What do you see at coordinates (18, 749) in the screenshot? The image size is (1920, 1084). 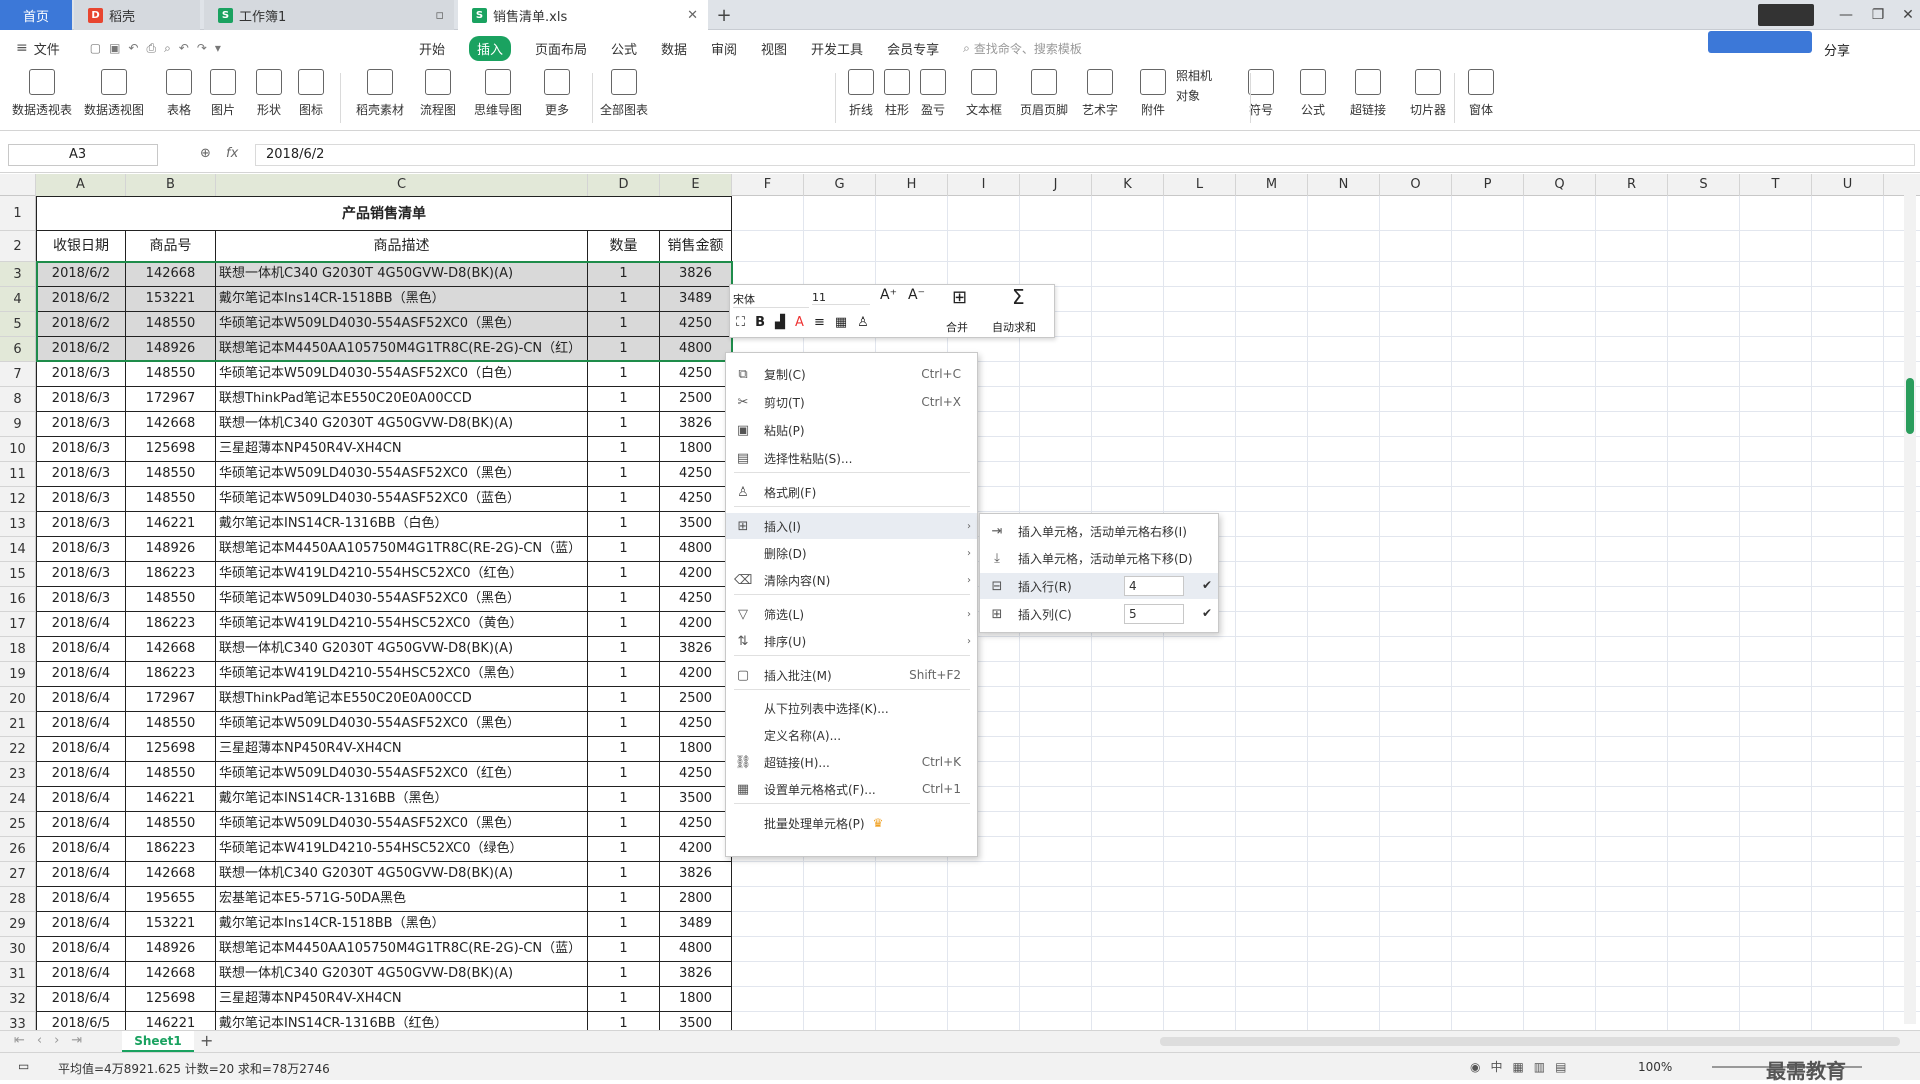 I see `row-header: 22` at bounding box center [18, 749].